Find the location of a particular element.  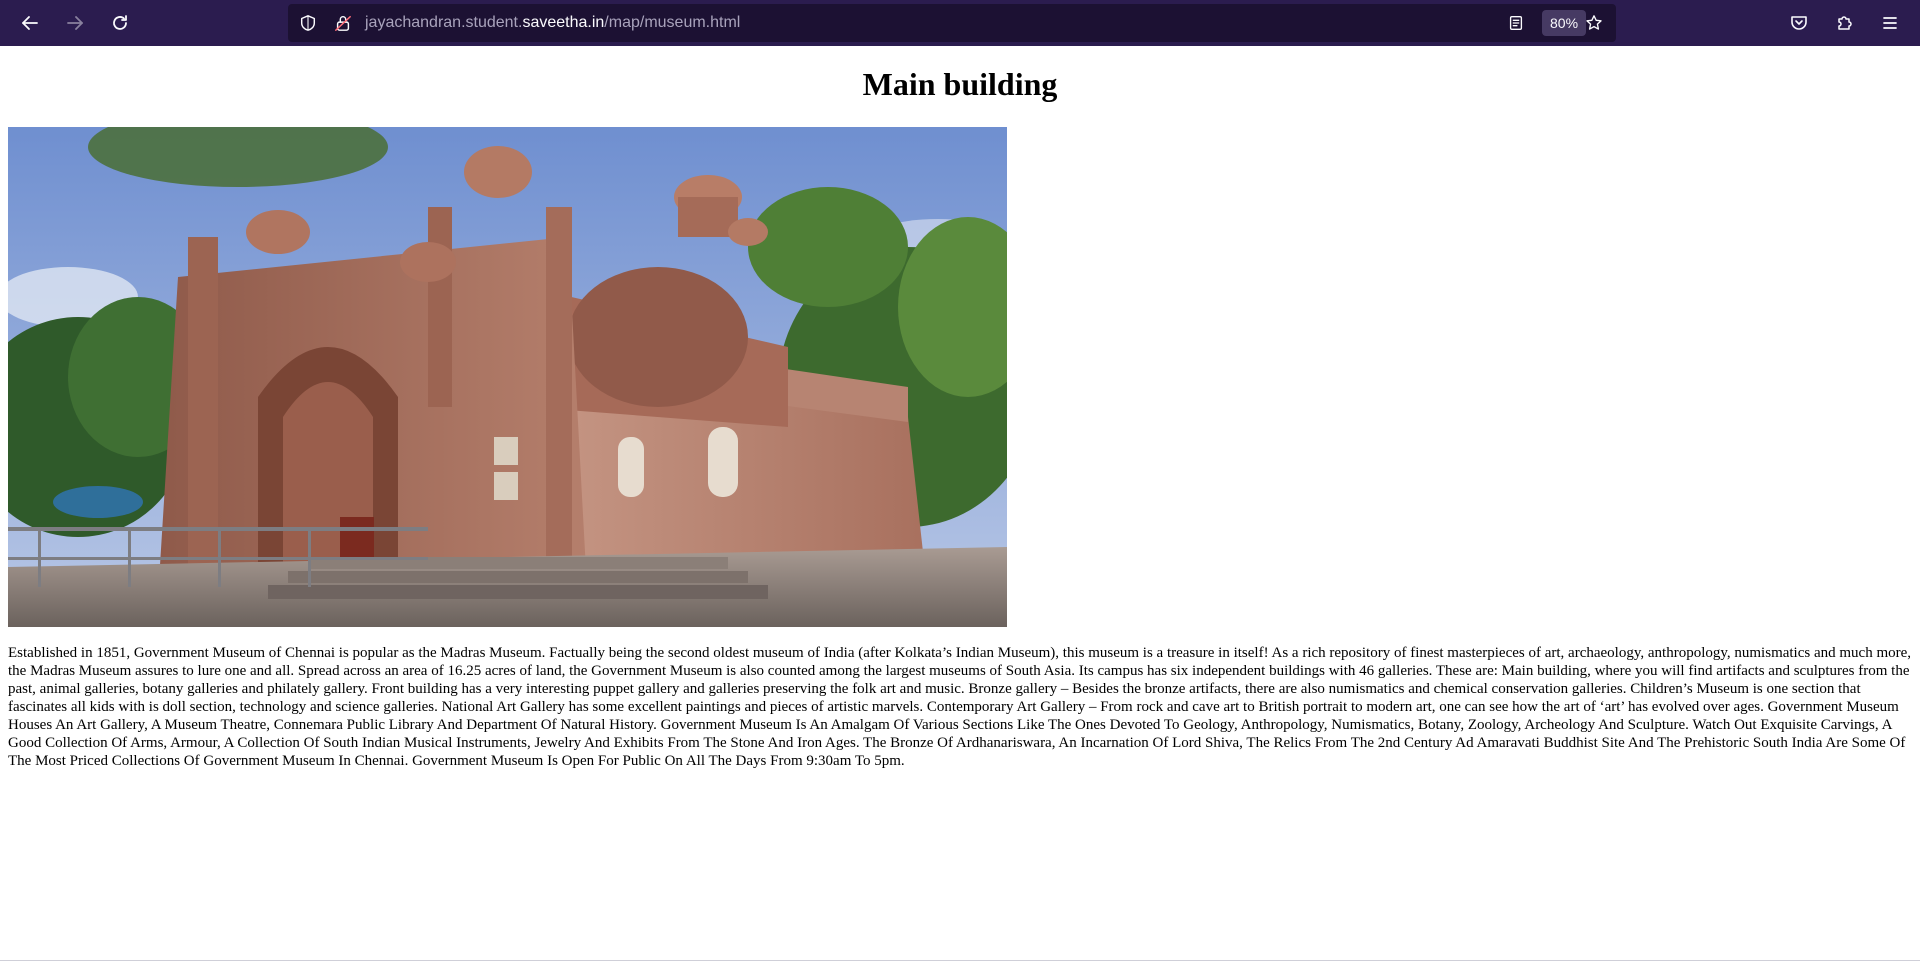

pocket-icon is located at coordinates (1799, 23).